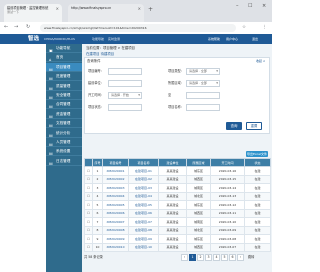 This screenshot has height=272, width=320. Describe the element at coordinates (64, 77) in the screenshot. I see `sidebar-item: ▤ 进度管理` at that location.